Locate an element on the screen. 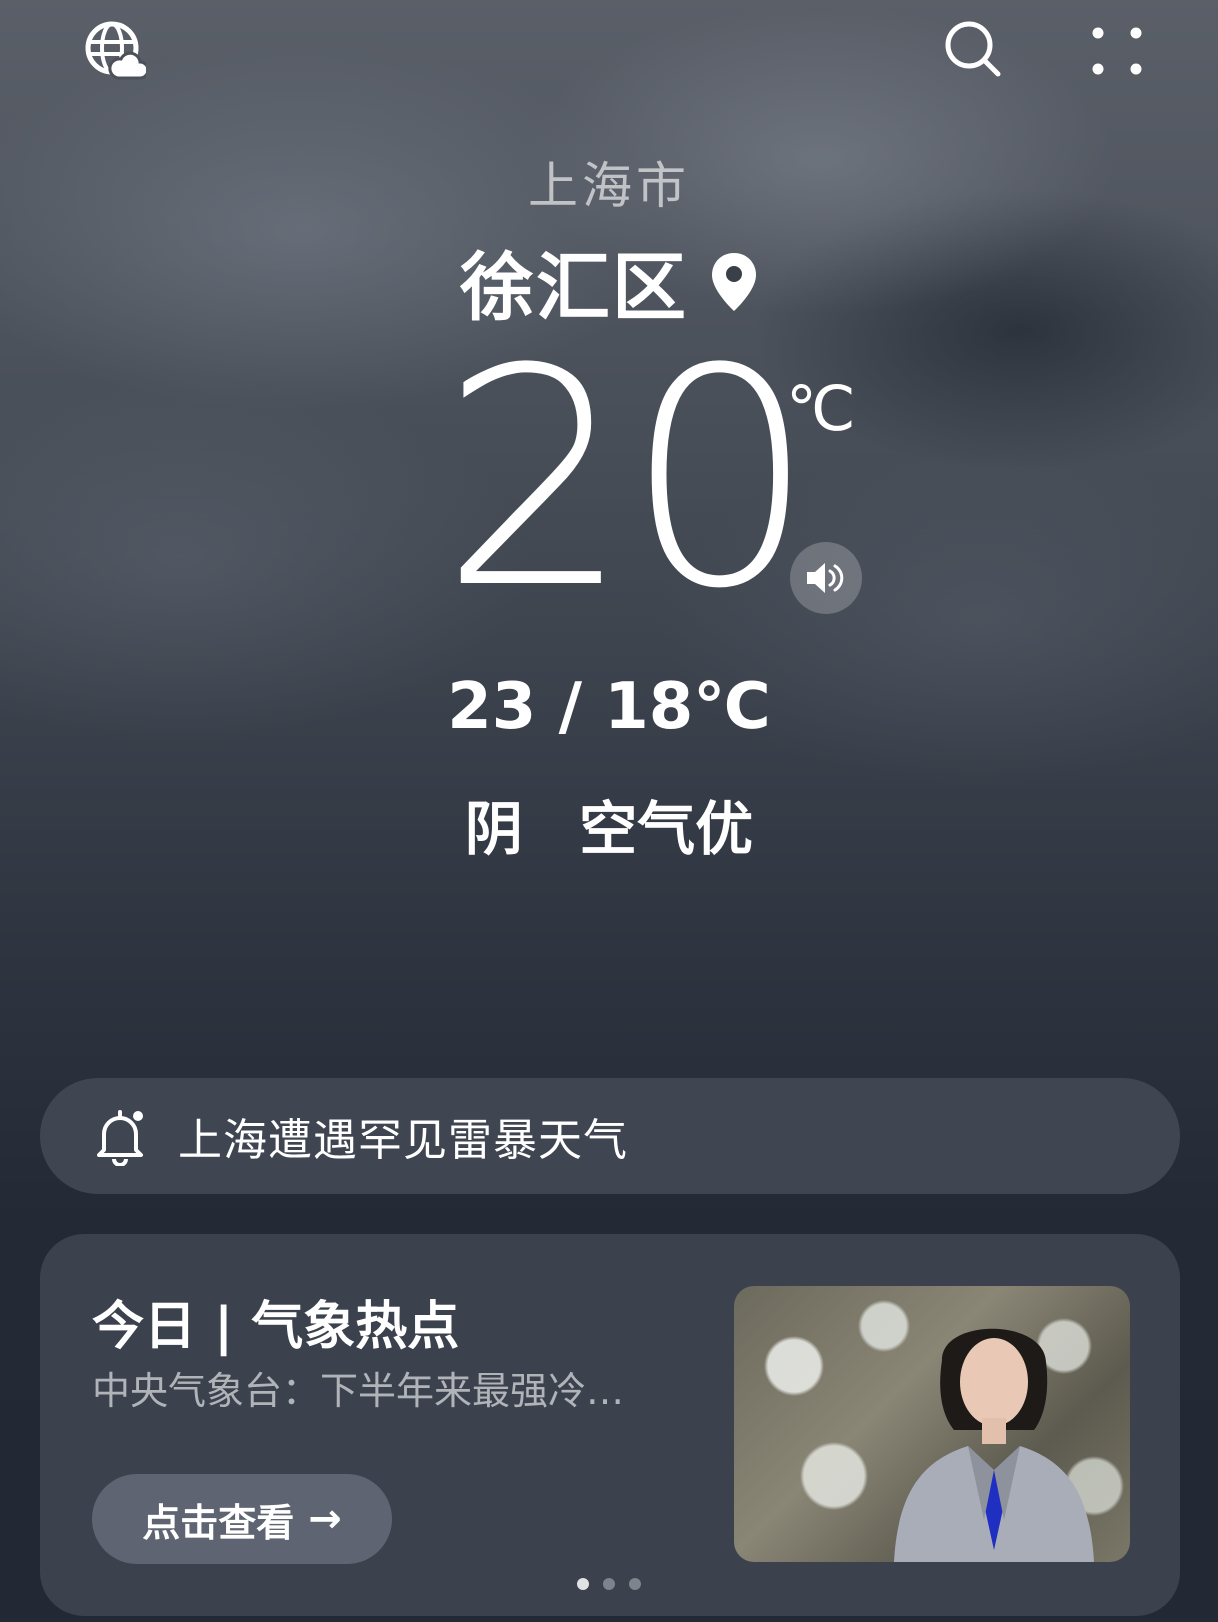  news-anchor-figure is located at coordinates (994, 1445).